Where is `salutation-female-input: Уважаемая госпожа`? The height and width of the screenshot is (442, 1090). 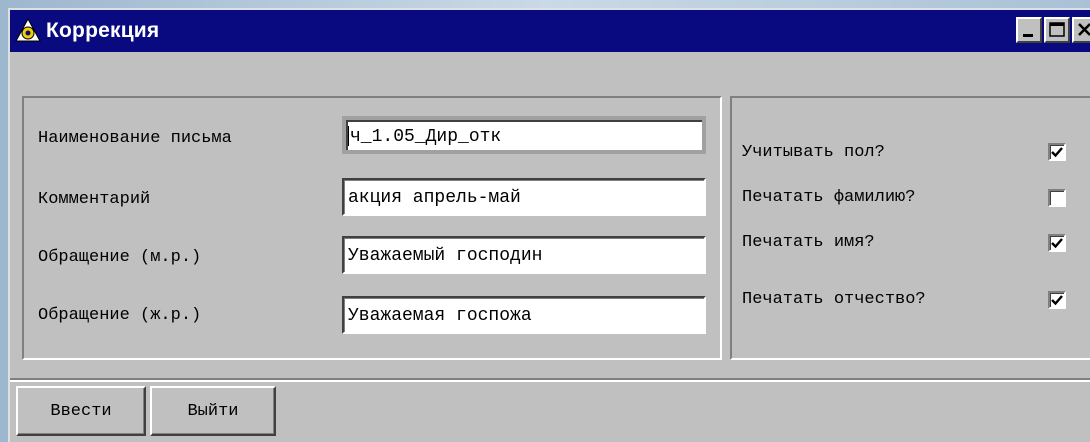 salutation-female-input: Уважаемая госпожа is located at coordinates (524, 315).